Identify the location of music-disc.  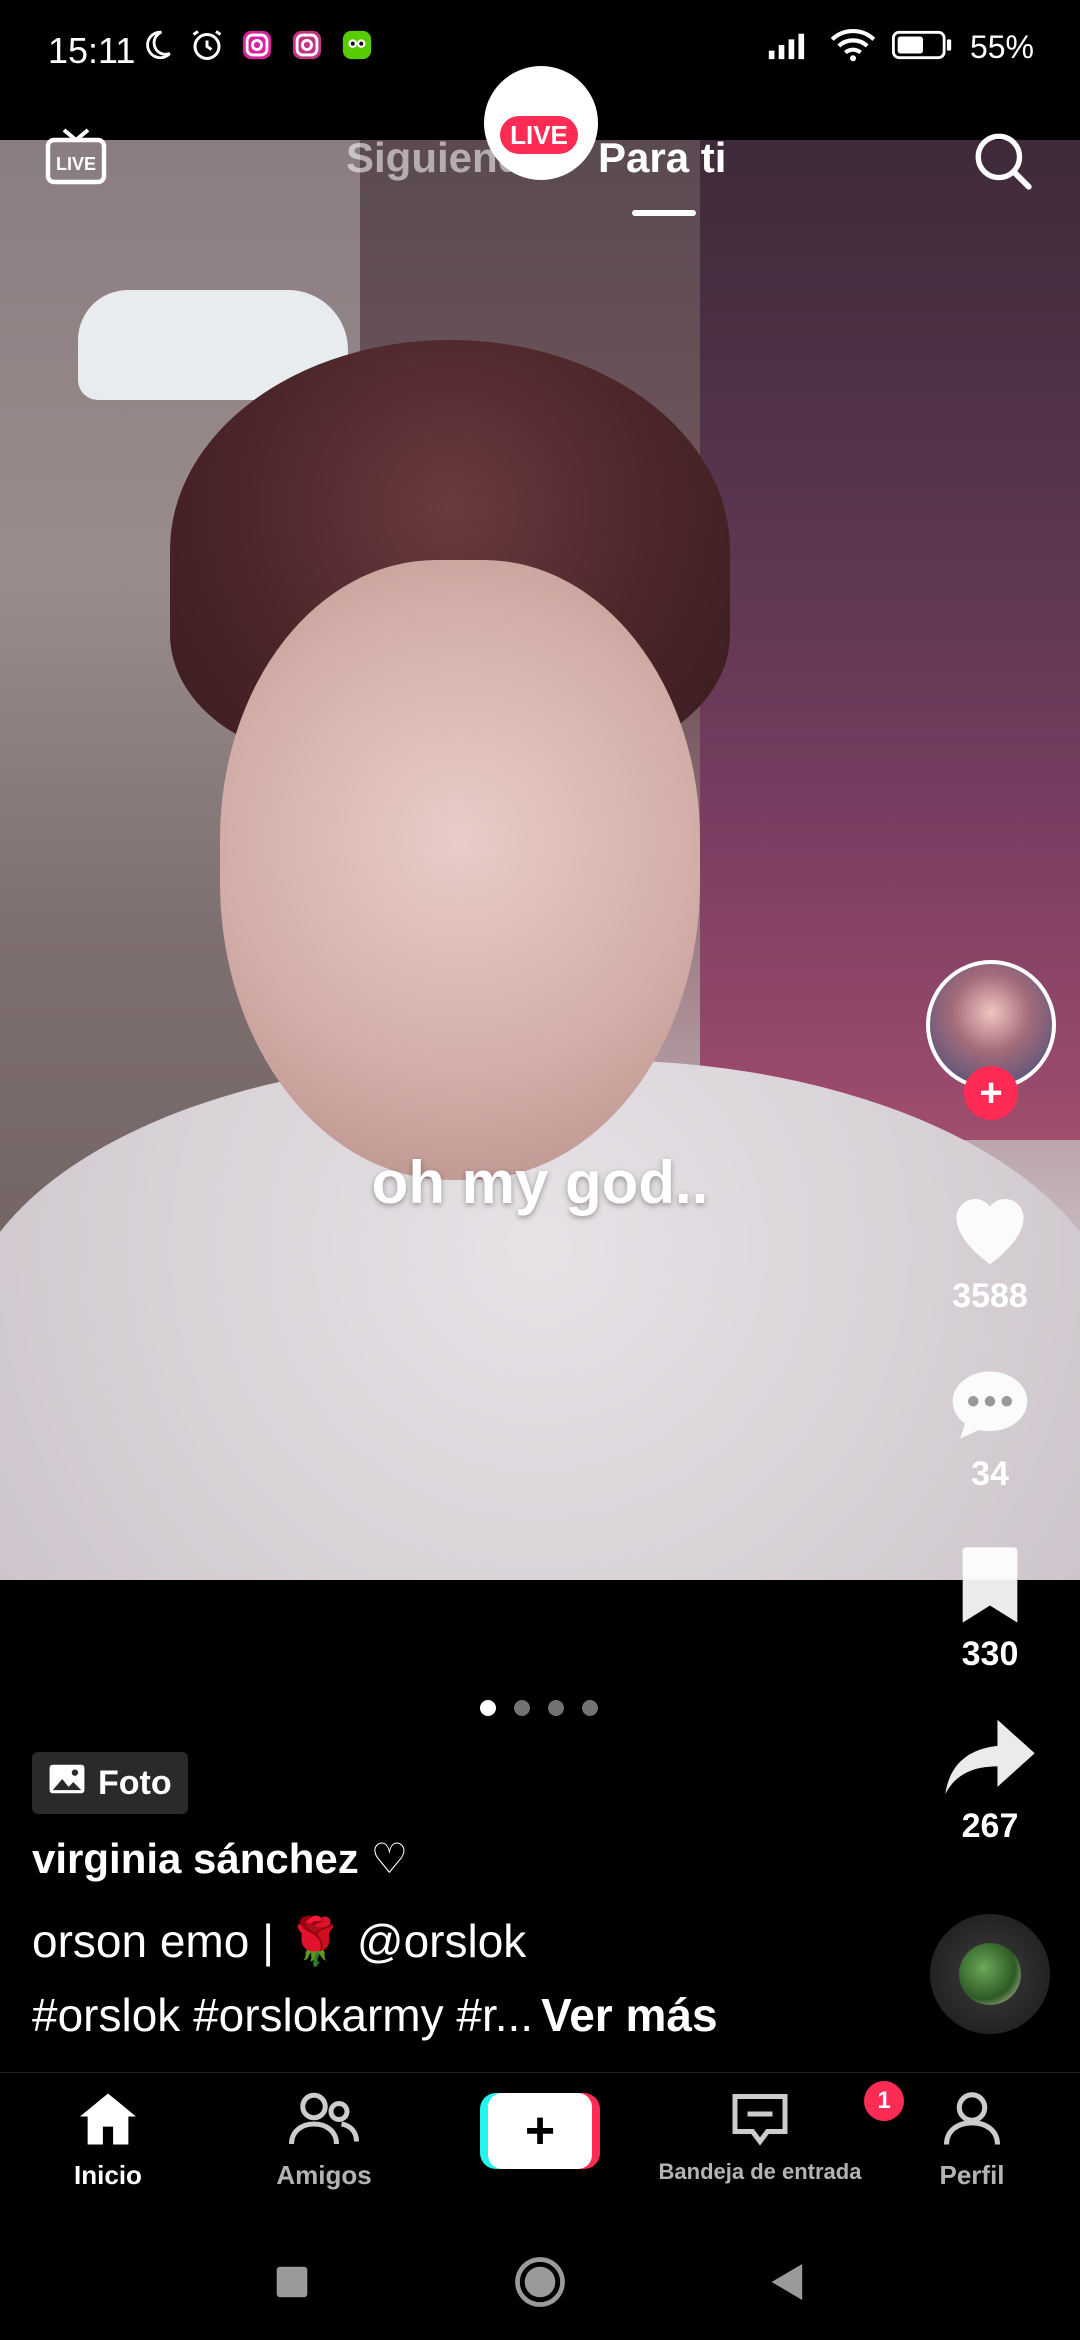
(990, 1974).